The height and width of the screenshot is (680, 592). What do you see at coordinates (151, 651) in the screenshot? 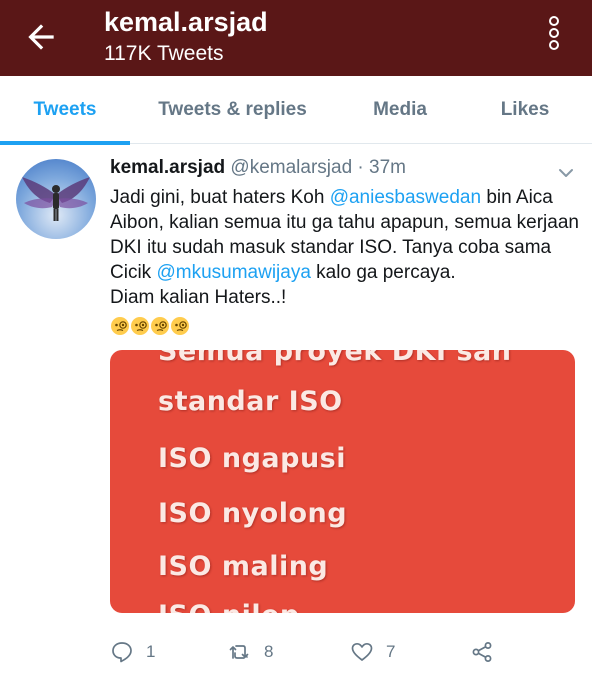
I see `reply-count: 1` at bounding box center [151, 651].